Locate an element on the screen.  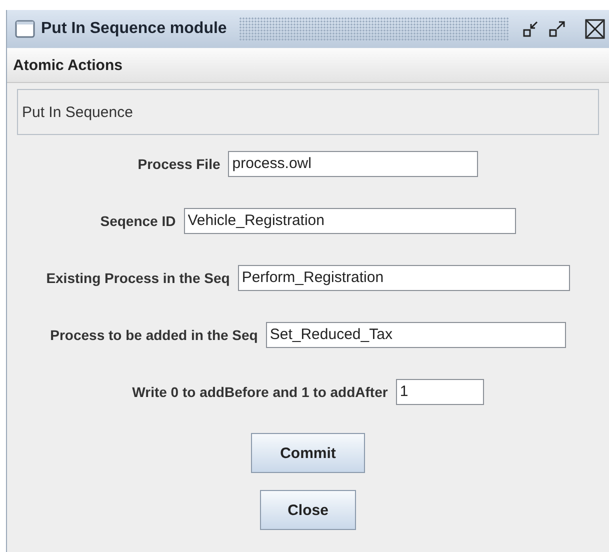
input-field: Vehicle_Registration is located at coordinates (350, 221).